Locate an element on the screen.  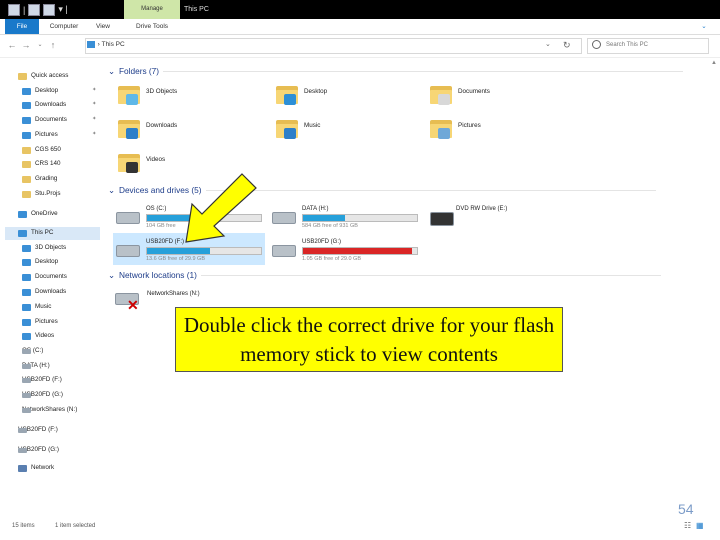
properties-icon is located at coordinates (34, 9).